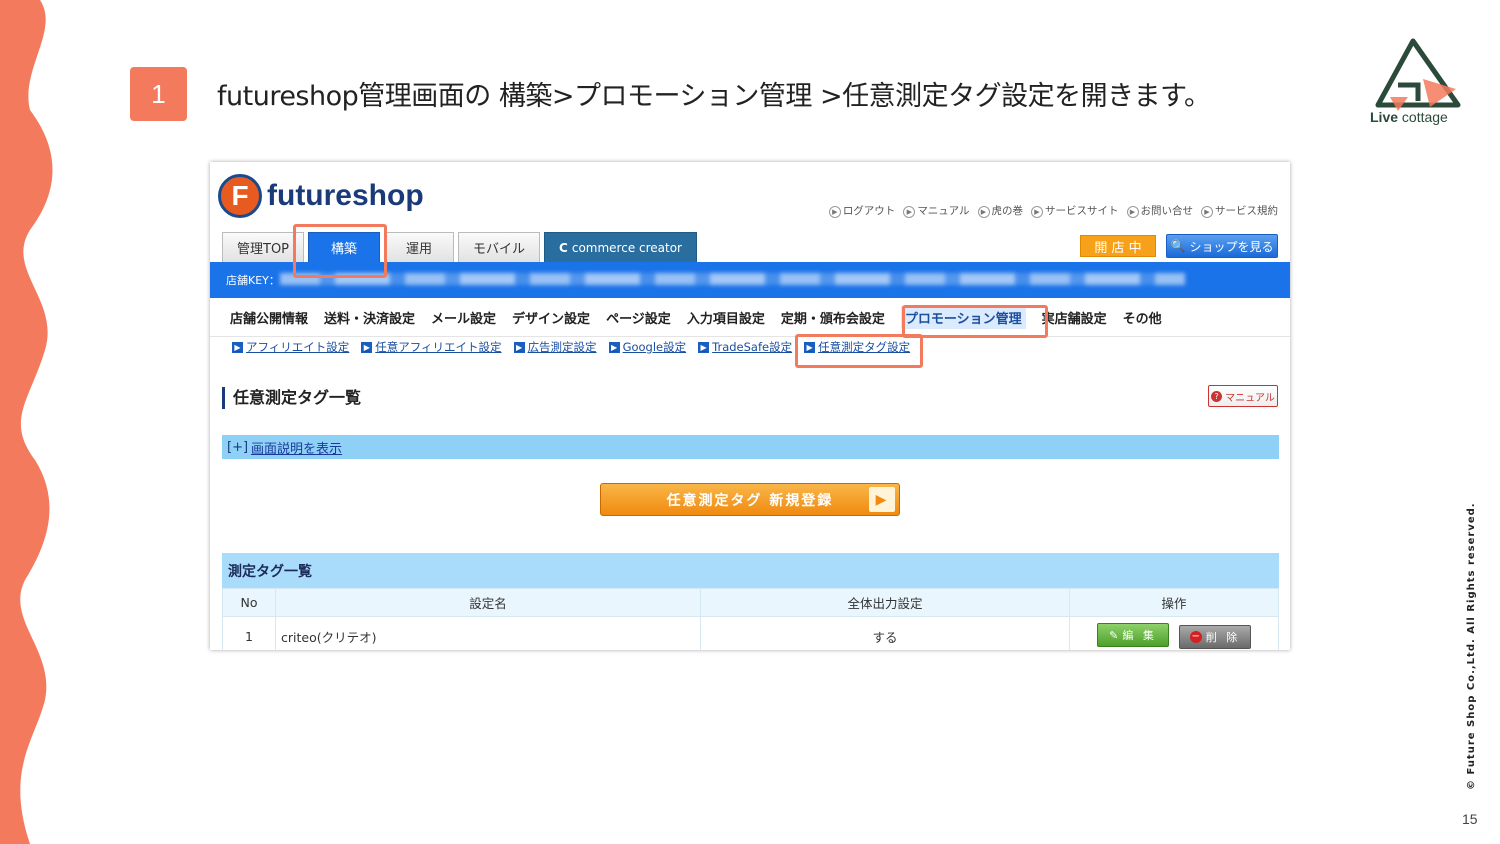 This screenshot has height=844, width=1500. I want to click on pencil-icon: ✎, so click(1114, 635).